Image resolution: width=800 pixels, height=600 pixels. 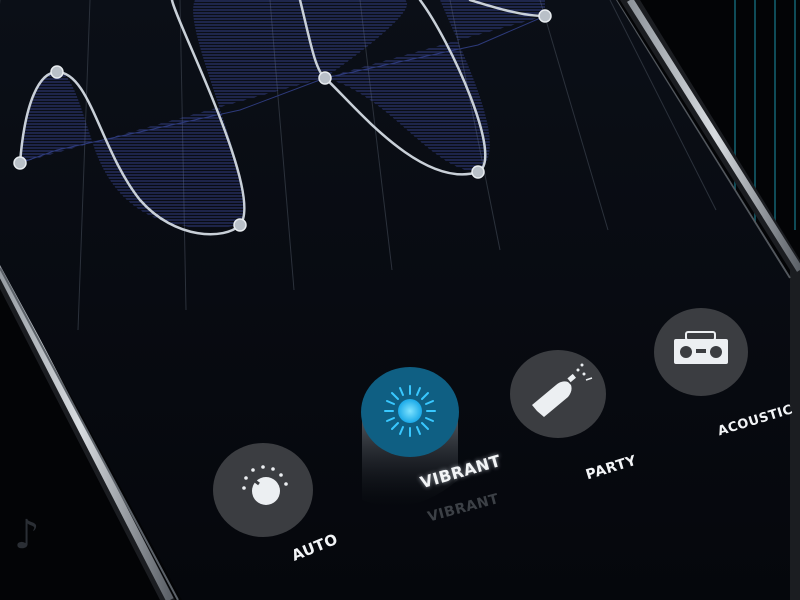 What do you see at coordinates (263, 490) in the screenshot?
I see `mode-auto-button` at bounding box center [263, 490].